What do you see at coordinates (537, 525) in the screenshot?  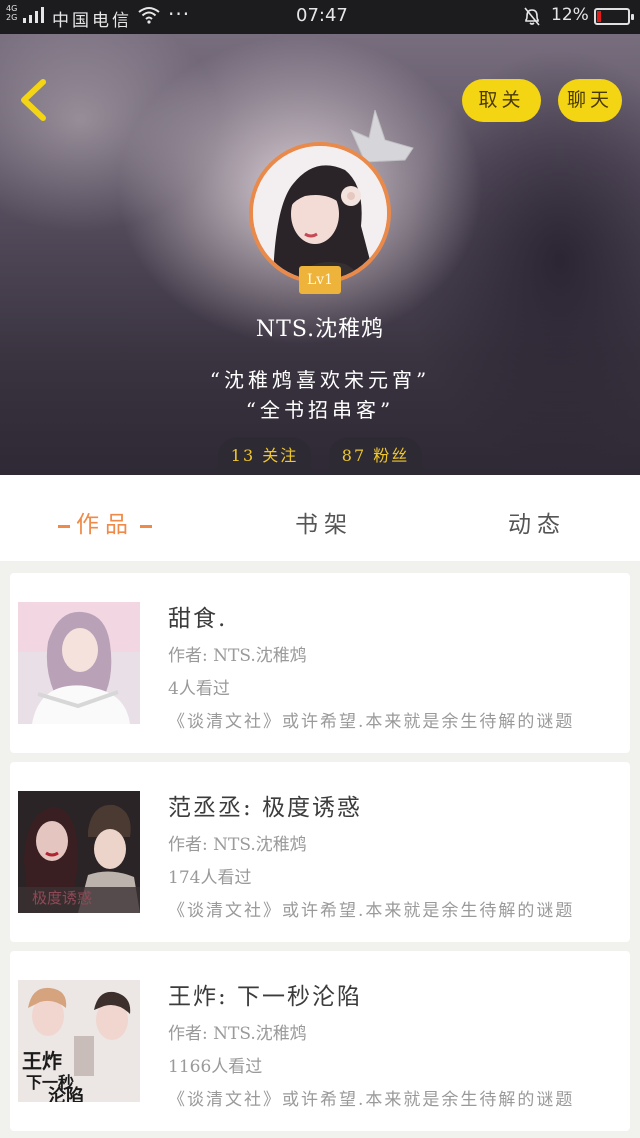 I see `tab-activity-label: 动态` at bounding box center [537, 525].